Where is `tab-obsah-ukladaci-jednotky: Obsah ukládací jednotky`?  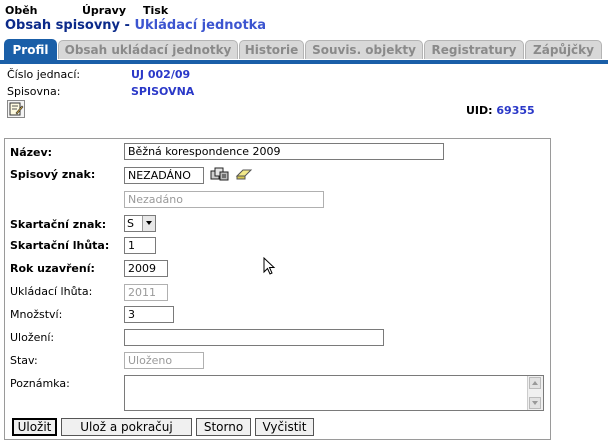
tab-obsah-ukladaci-jednotky: Obsah ukládací jednotky is located at coordinates (148, 49).